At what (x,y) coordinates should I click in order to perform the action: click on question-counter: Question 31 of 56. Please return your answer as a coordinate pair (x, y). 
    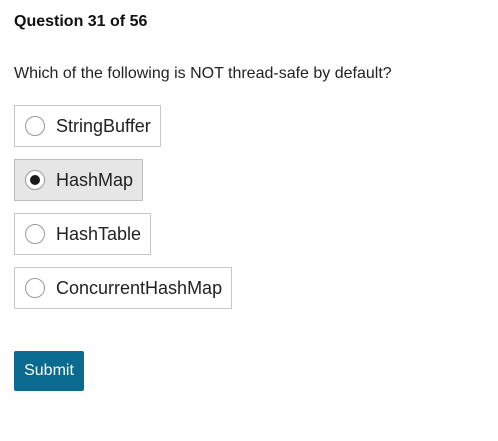
    Looking at the image, I should click on (81, 21).